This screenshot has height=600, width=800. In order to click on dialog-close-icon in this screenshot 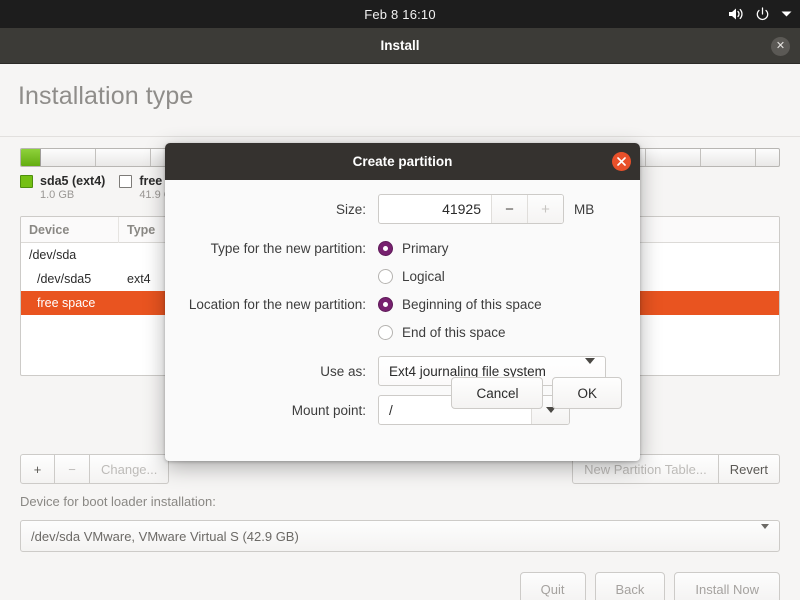, I will do `click(621, 161)`.